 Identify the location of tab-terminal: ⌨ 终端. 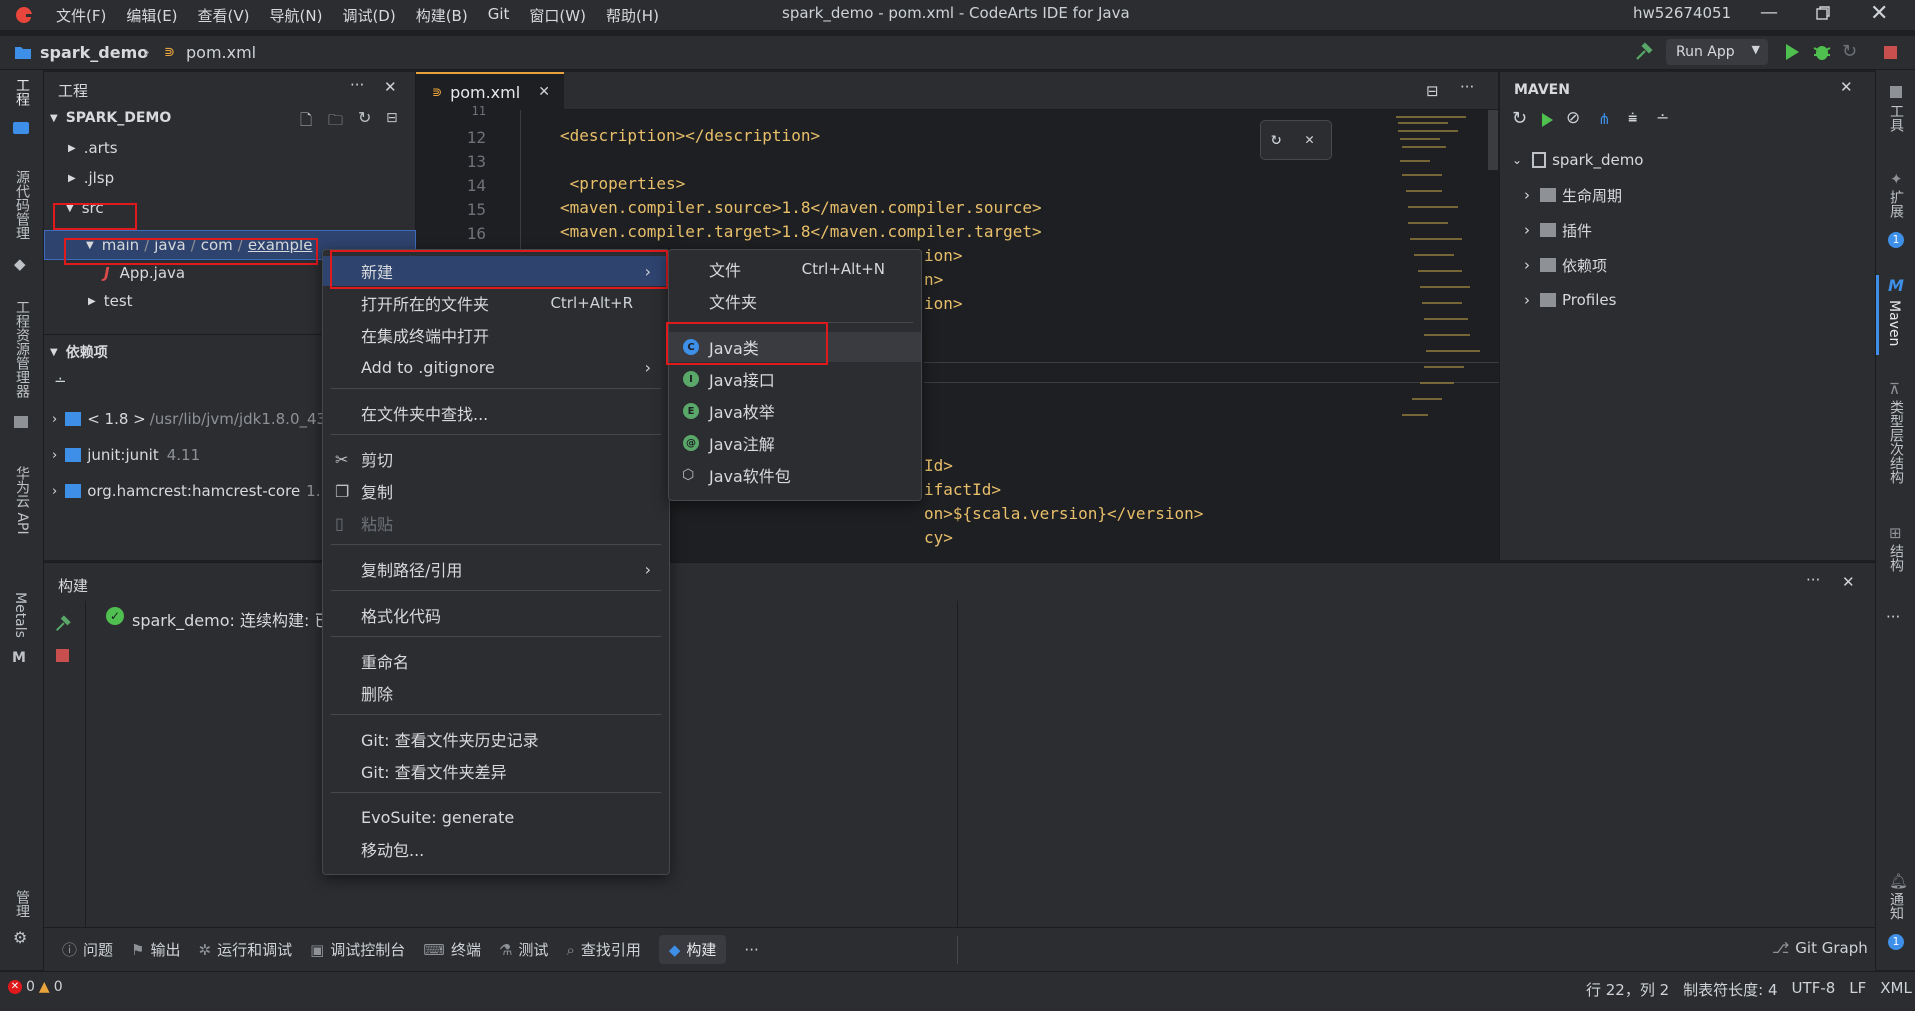
(452, 949).